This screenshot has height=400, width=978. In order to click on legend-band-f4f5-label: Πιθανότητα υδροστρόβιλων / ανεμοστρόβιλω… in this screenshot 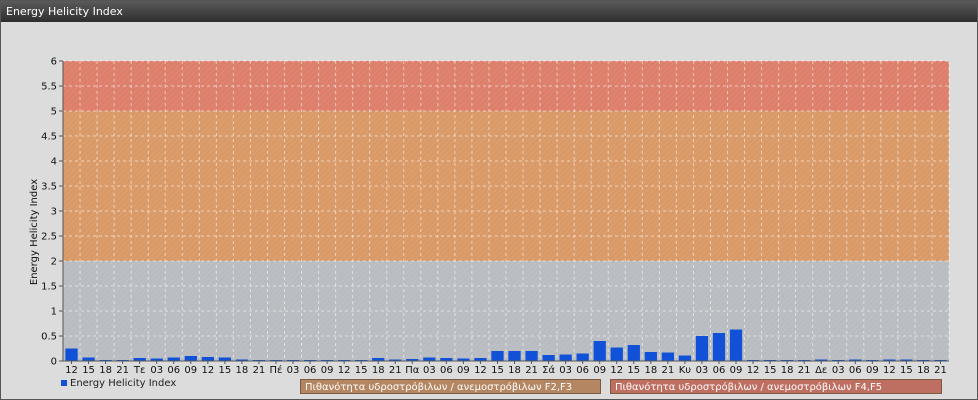, I will do `click(749, 387)`.